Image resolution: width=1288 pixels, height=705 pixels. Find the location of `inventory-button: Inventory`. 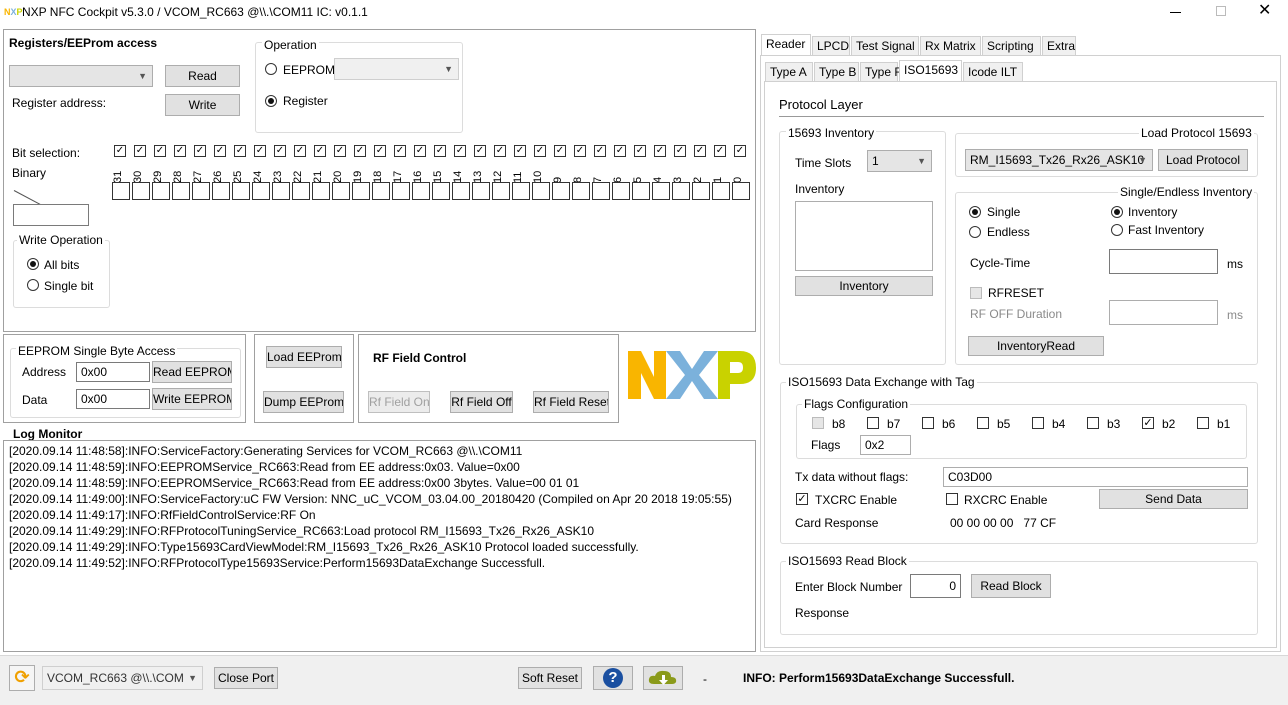

inventory-button: Inventory is located at coordinates (864, 286).